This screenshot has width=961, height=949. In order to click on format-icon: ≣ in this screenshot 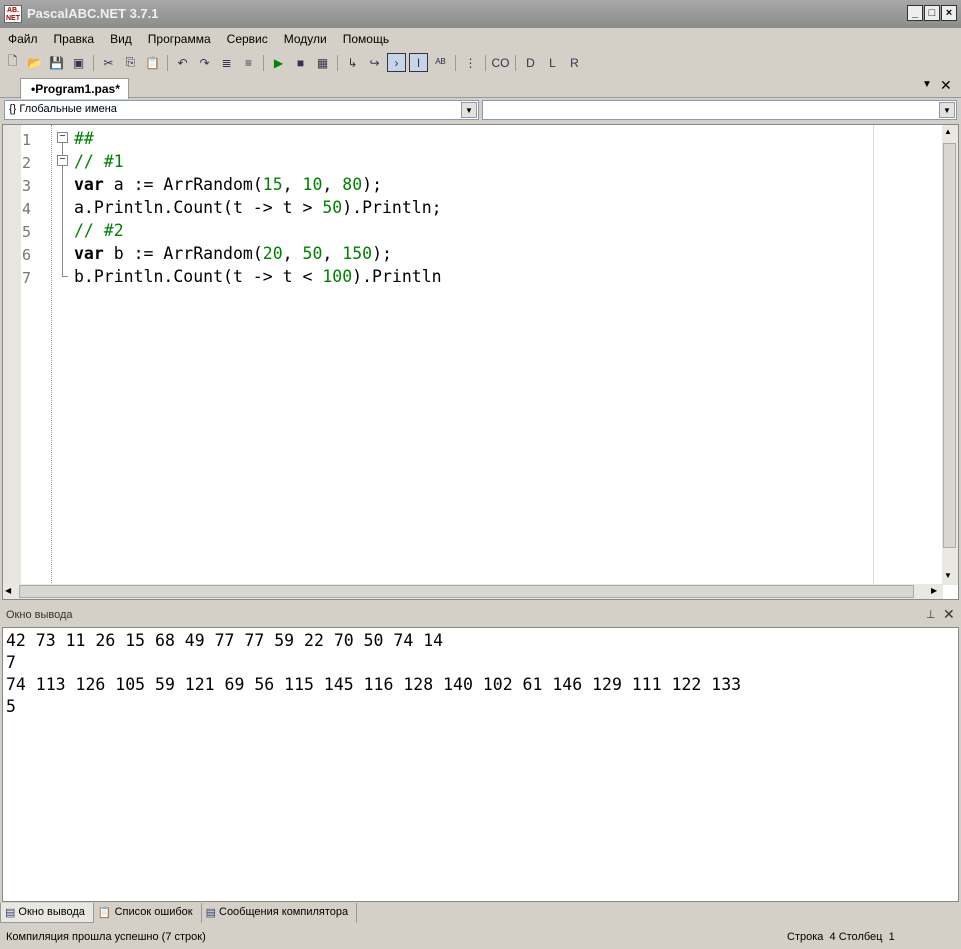, I will do `click(226, 62)`.